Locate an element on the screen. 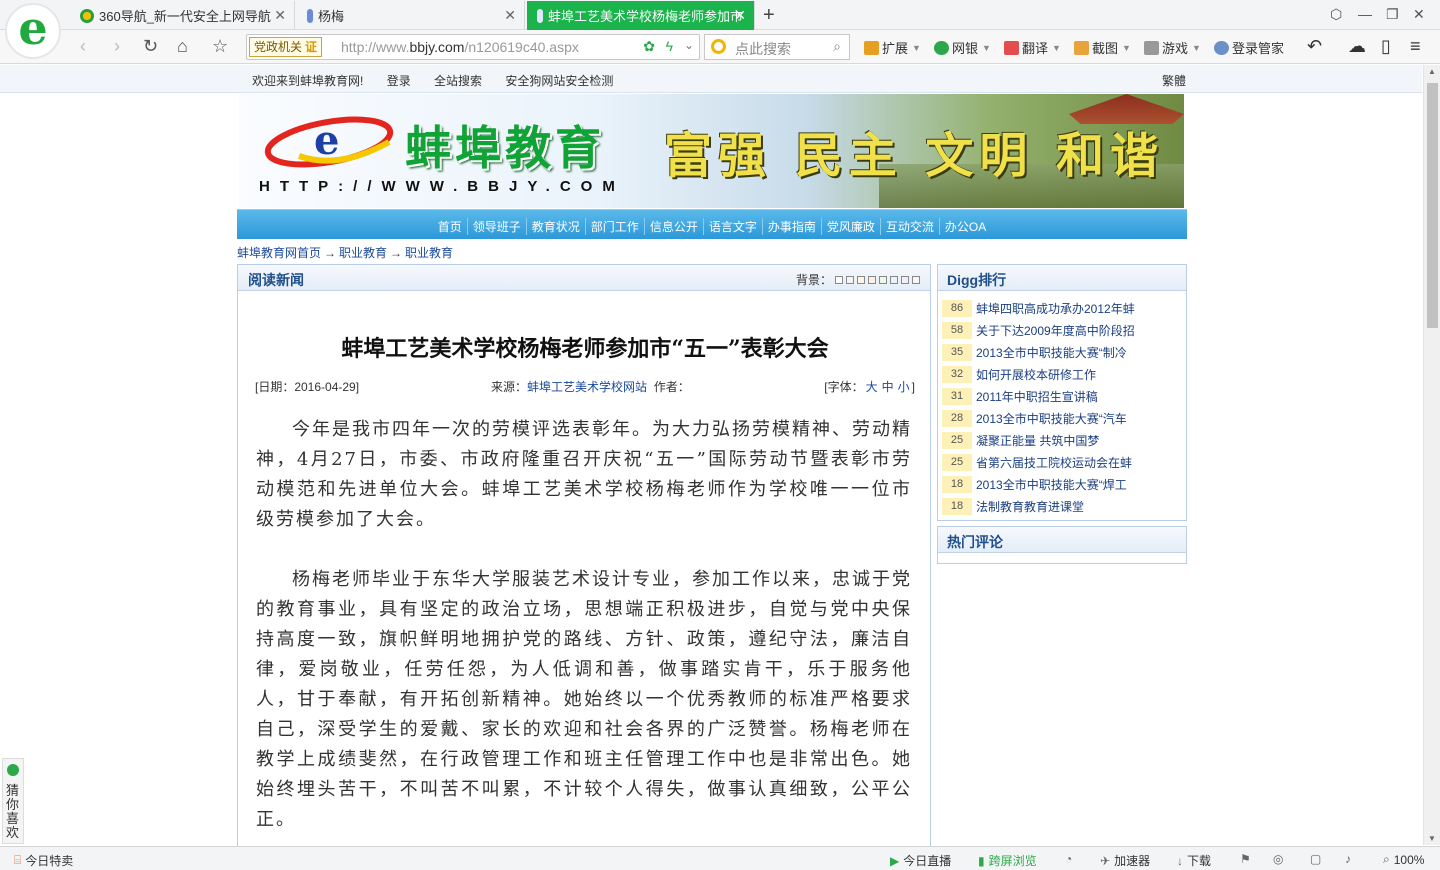 This screenshot has width=1440, height=870. cloud-icon: ☁ is located at coordinates (1357, 46).